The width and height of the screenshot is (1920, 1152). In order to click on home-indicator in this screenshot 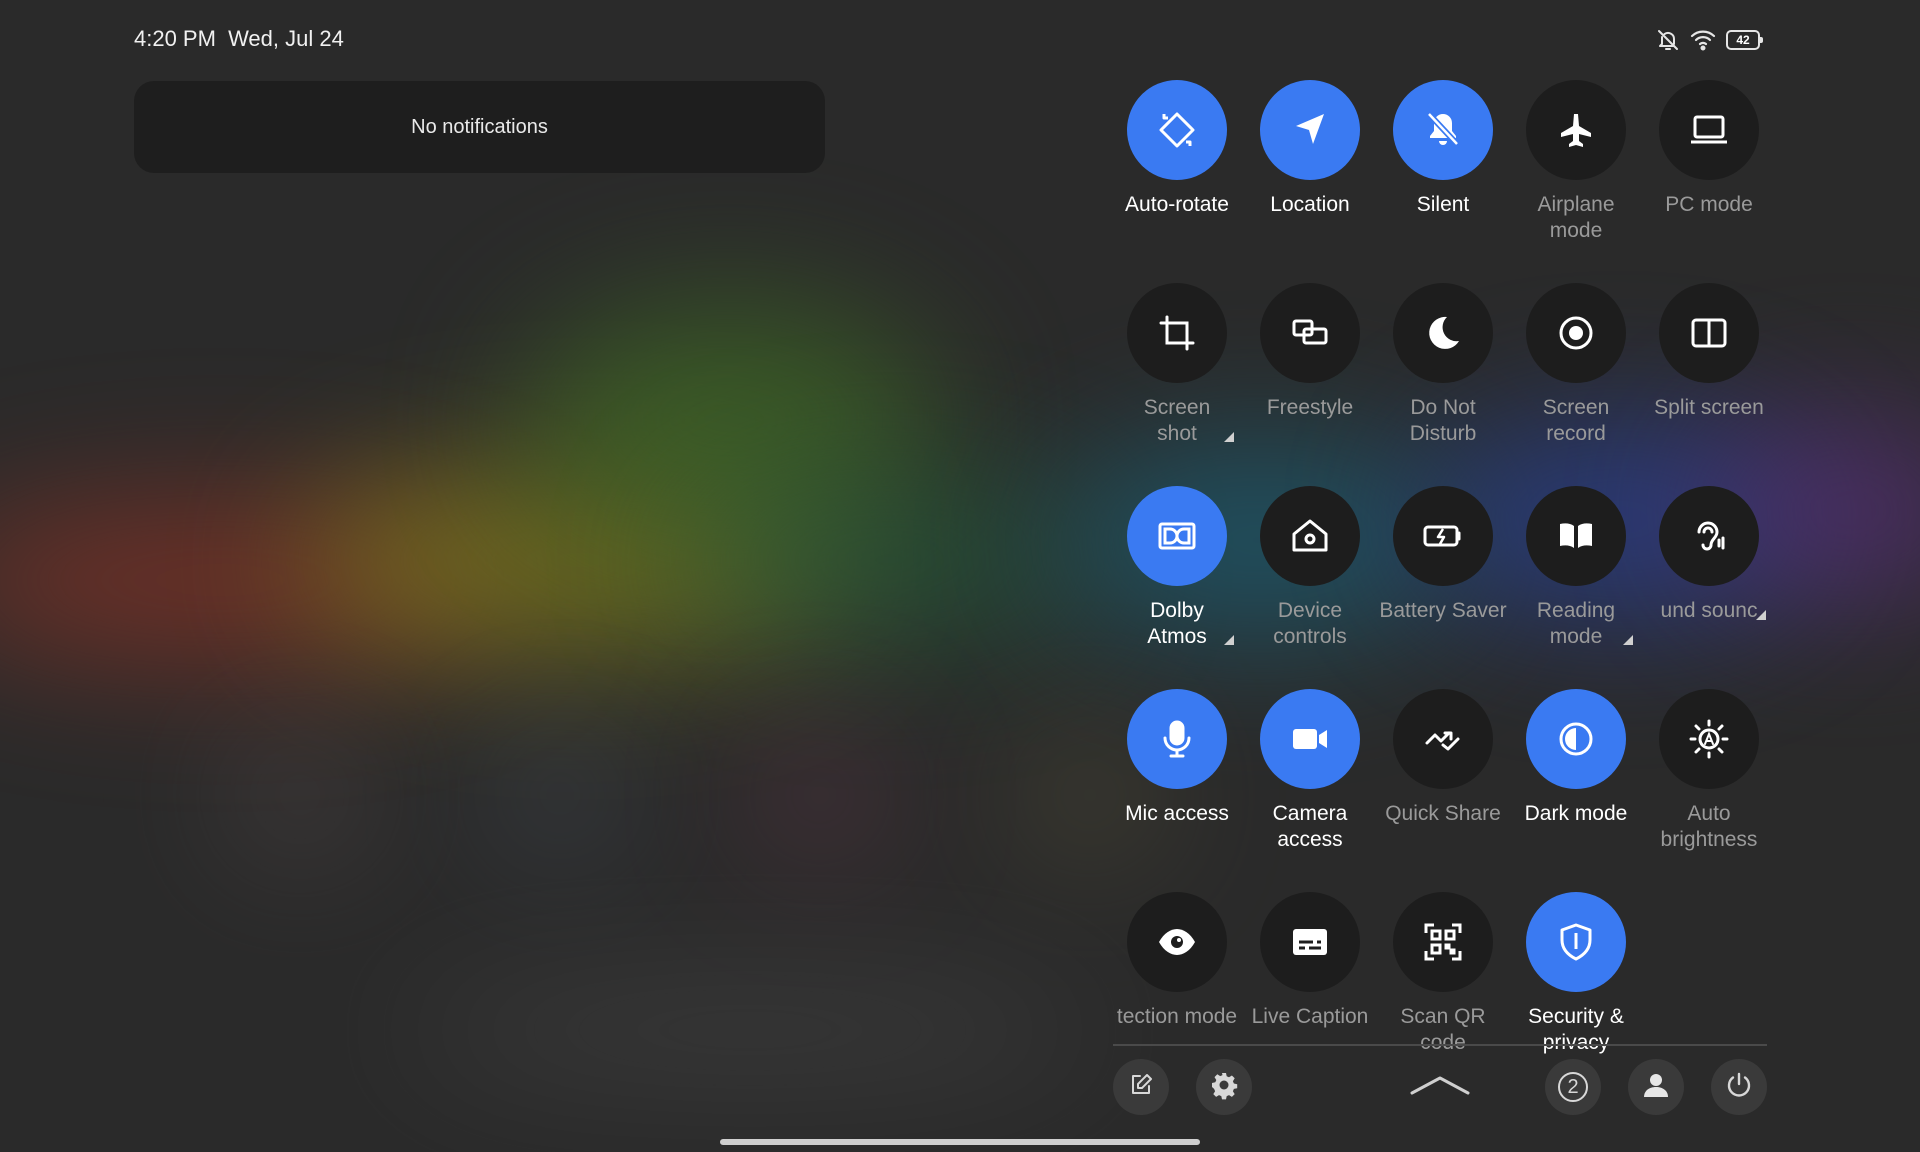, I will do `click(960, 1142)`.